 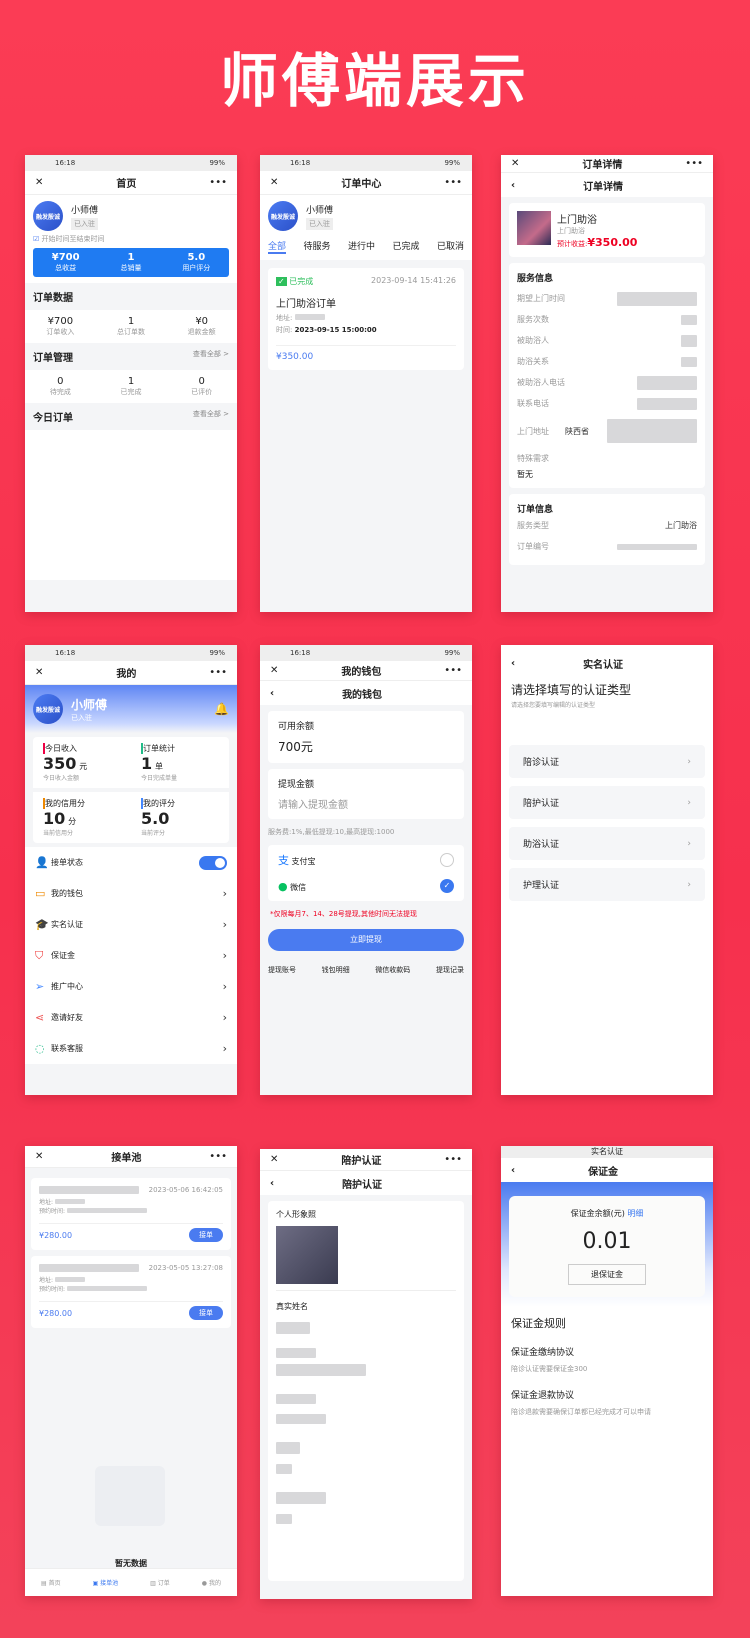 I want to click on menu-item-order-status: 👤 接单状态, so click(x=131, y=862).